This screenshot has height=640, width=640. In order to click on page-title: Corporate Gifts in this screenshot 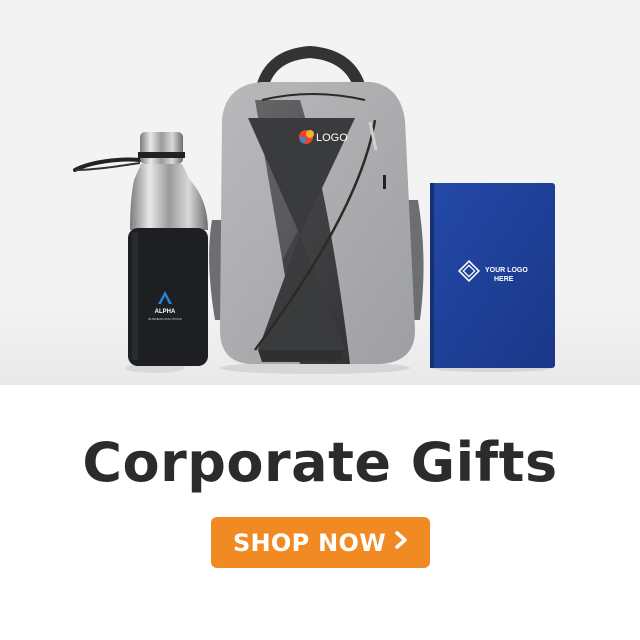, I will do `click(320, 462)`.